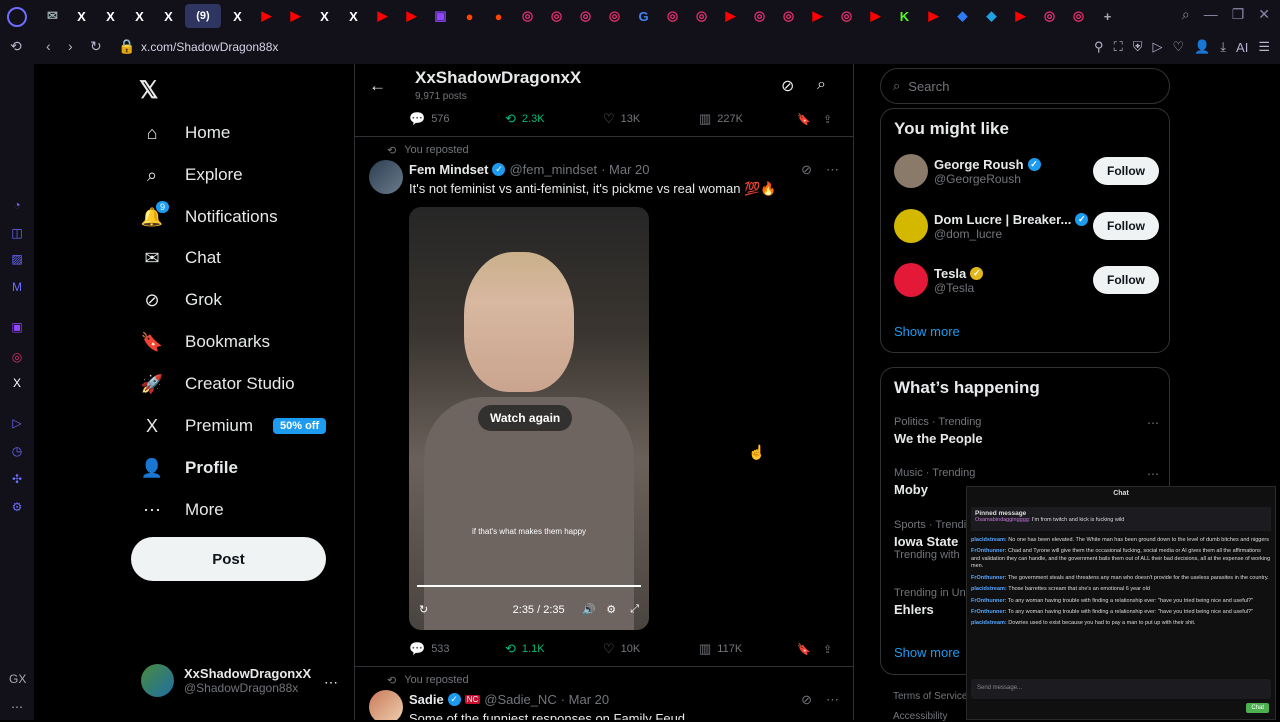  Describe the element at coordinates (1118, 47) in the screenshot. I see `snapshot-icon: ⛶` at that location.